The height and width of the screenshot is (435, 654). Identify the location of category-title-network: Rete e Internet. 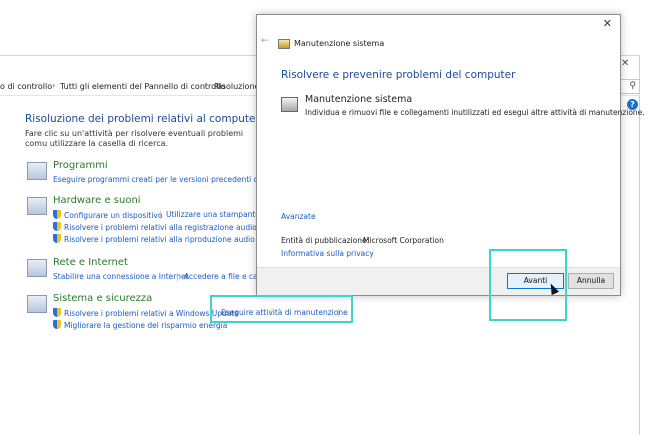
(90, 262).